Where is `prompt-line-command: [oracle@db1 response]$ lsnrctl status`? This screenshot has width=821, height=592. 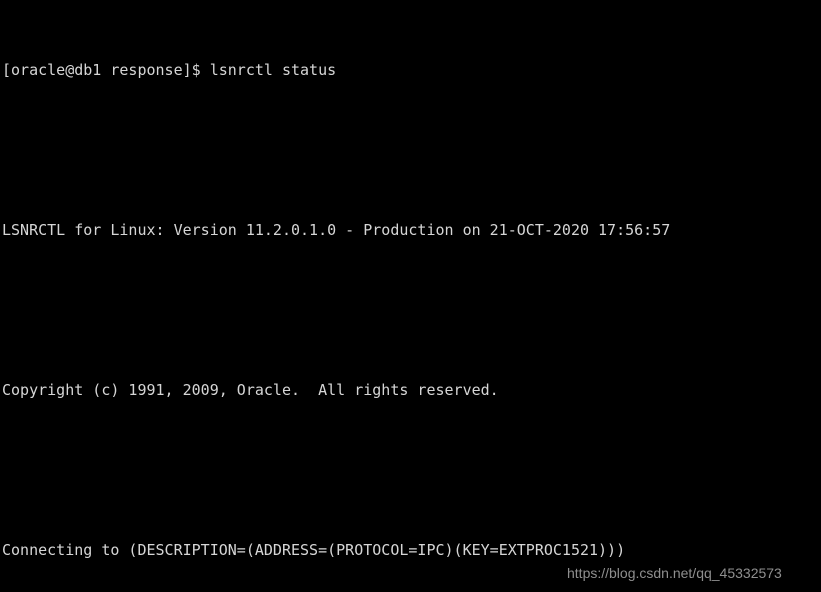 prompt-line-command: [oracle@db1 response]$ lsnrctl status is located at coordinates (169, 70).